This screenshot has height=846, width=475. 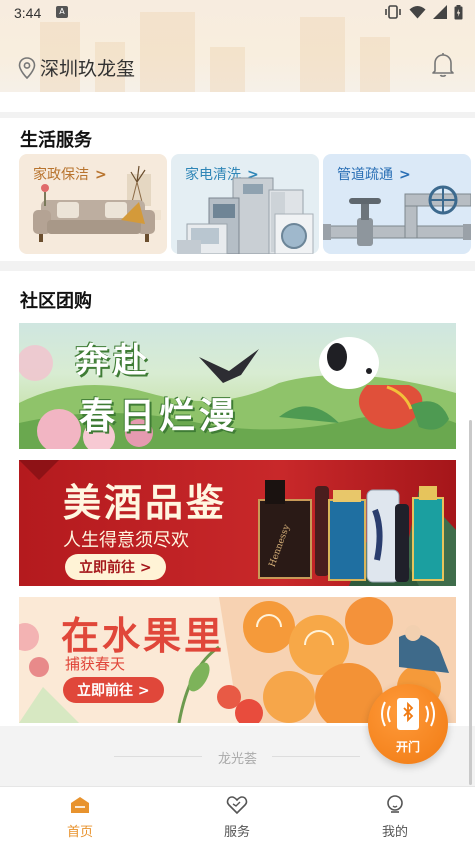 What do you see at coordinates (126, 540) in the screenshot?
I see `banner-wine-subtitle: 人生得意须尽欢` at bounding box center [126, 540].